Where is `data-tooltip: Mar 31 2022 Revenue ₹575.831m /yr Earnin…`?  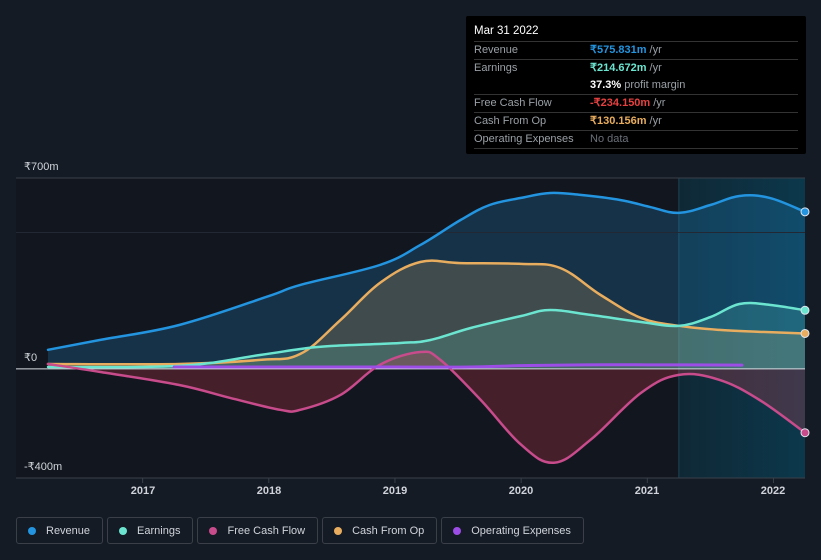 data-tooltip: Mar 31 2022 Revenue ₹575.831m /yr Earnin… is located at coordinates (636, 85).